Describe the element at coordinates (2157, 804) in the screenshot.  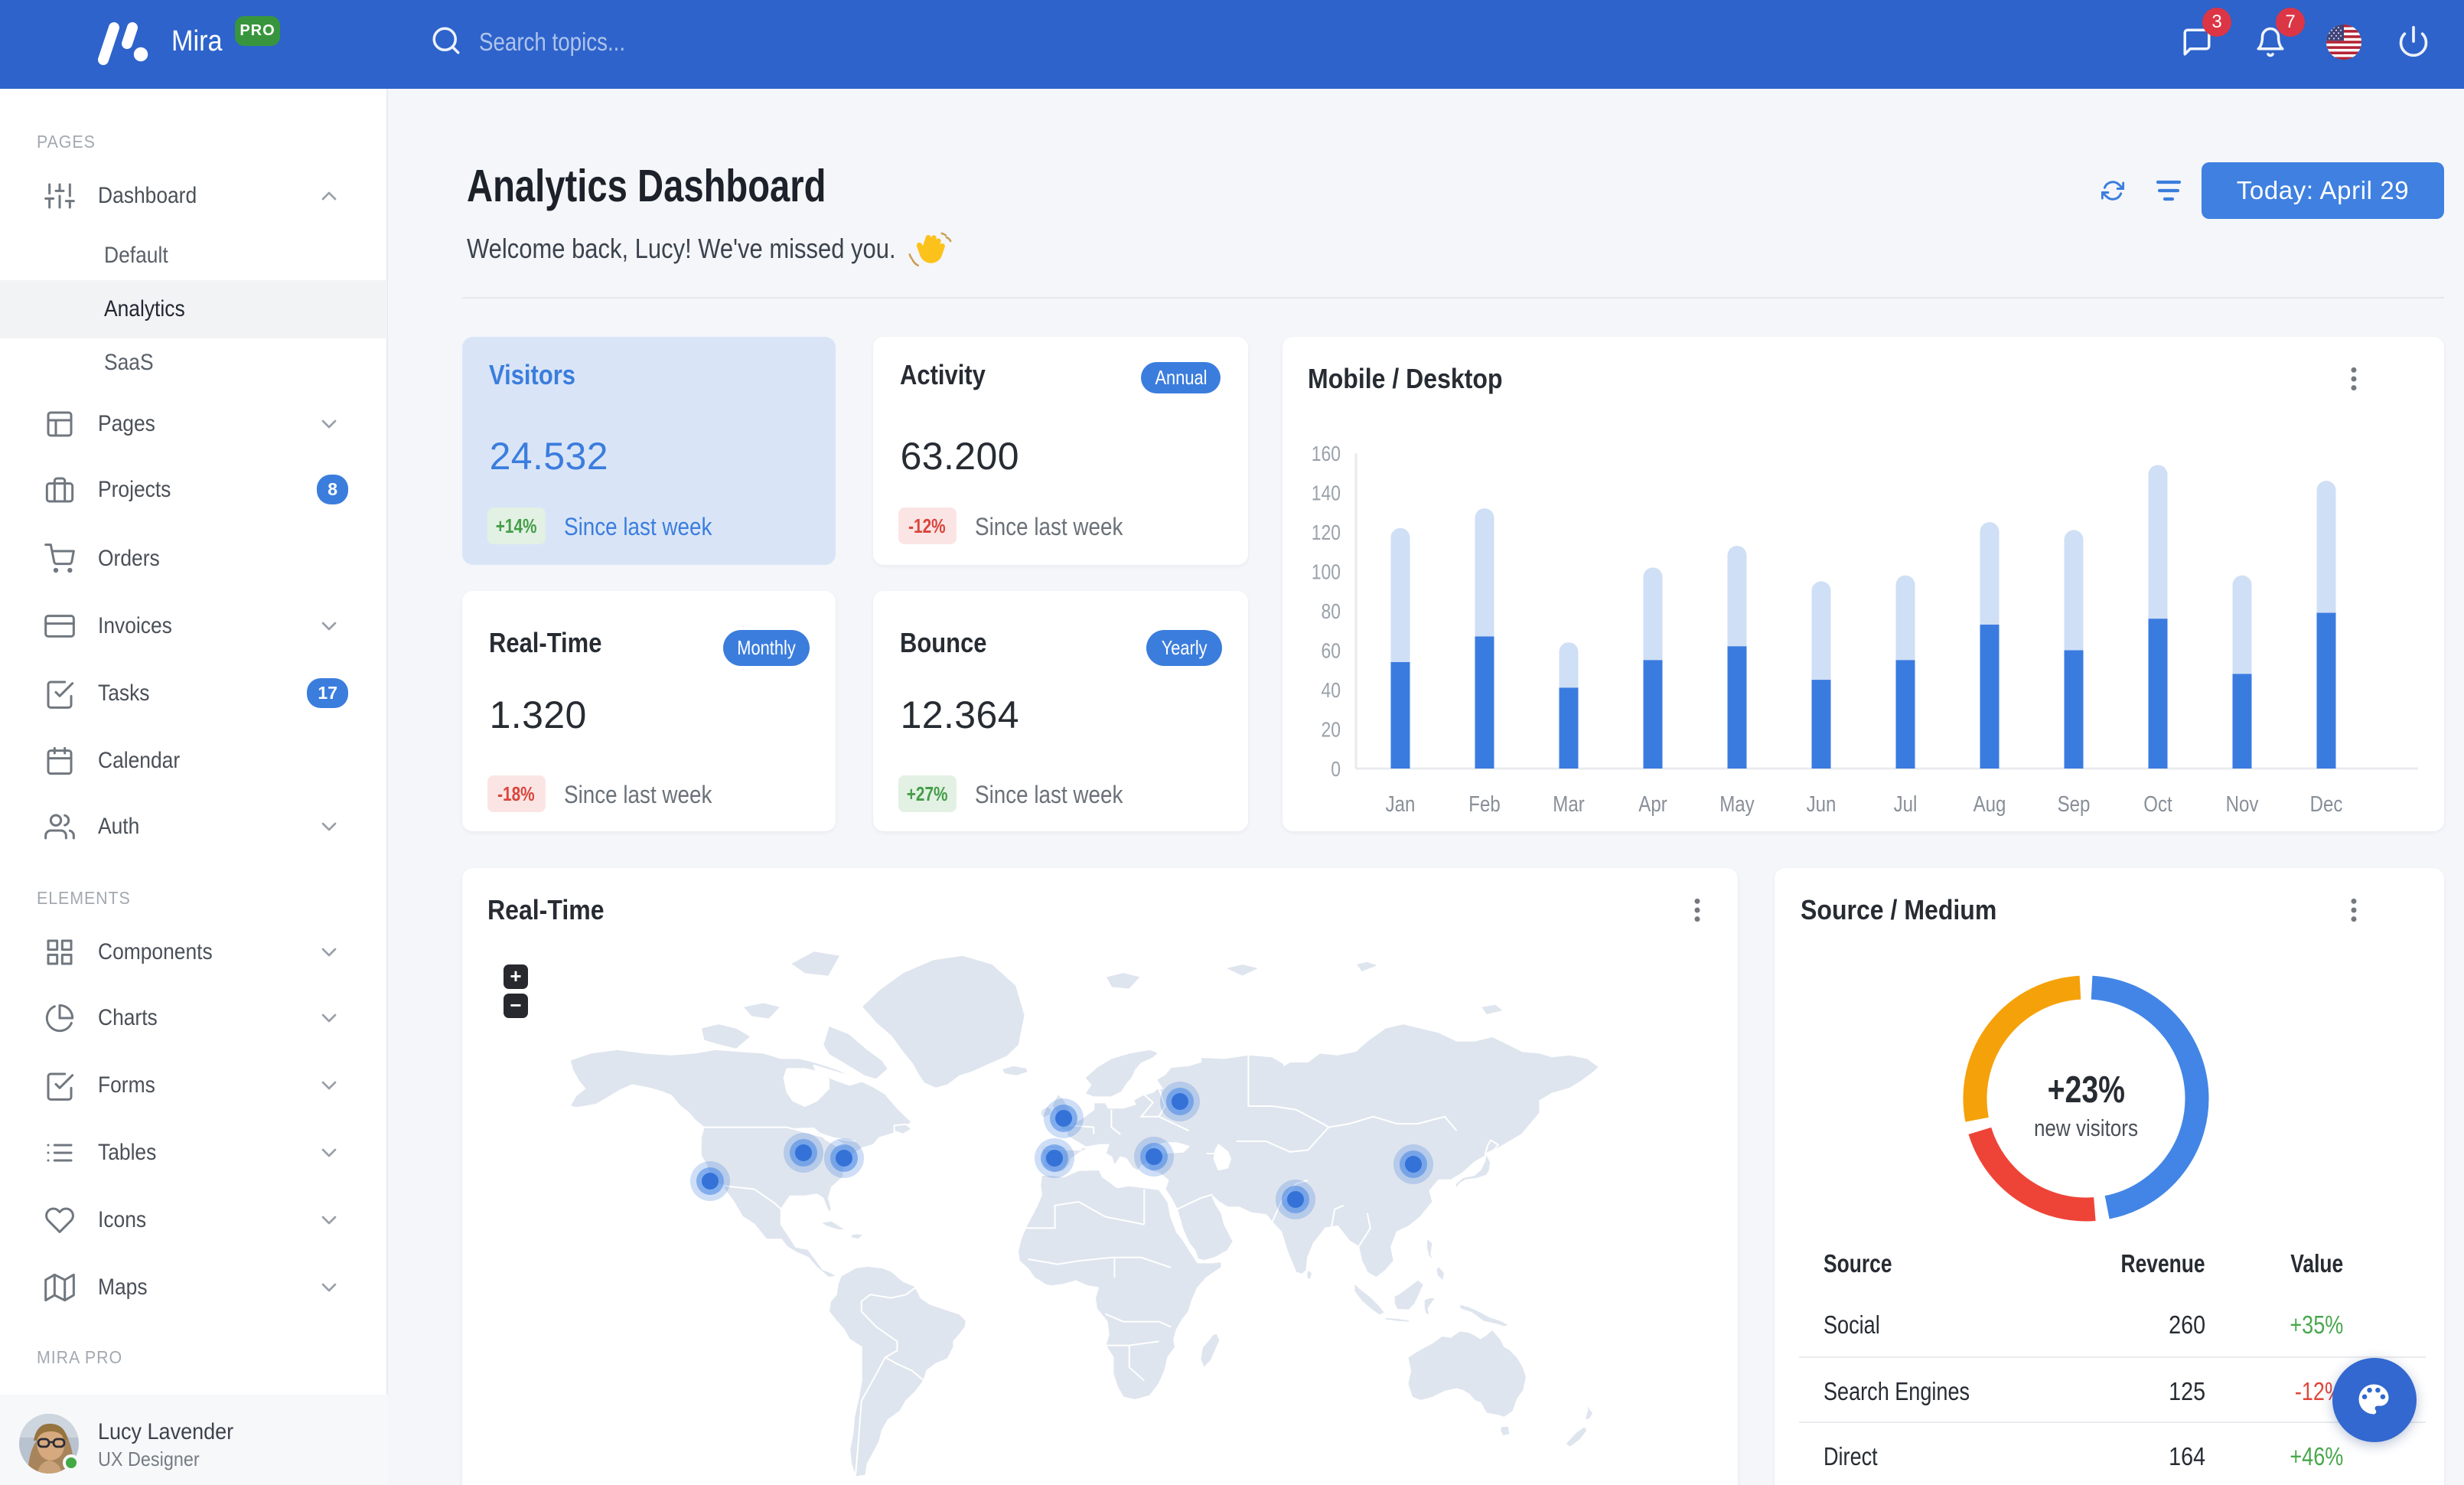
I see `svg-text: Oct` at that location.